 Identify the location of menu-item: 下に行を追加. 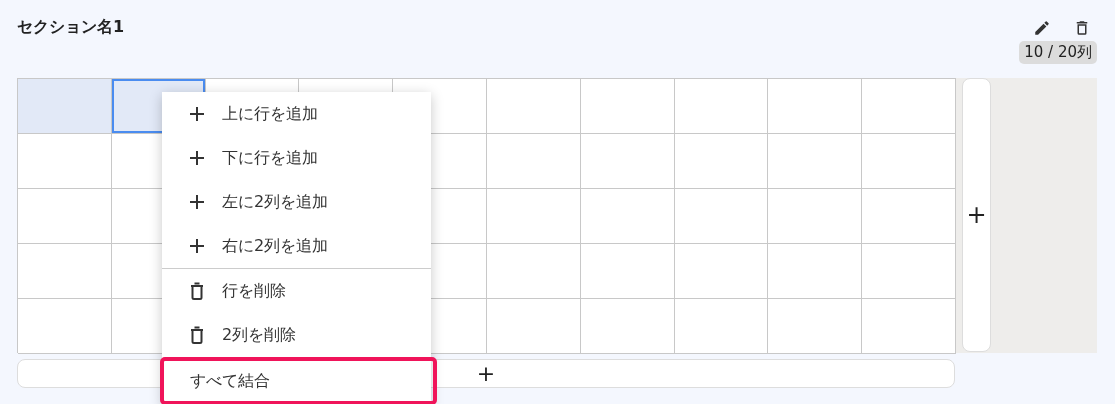
(296, 158).